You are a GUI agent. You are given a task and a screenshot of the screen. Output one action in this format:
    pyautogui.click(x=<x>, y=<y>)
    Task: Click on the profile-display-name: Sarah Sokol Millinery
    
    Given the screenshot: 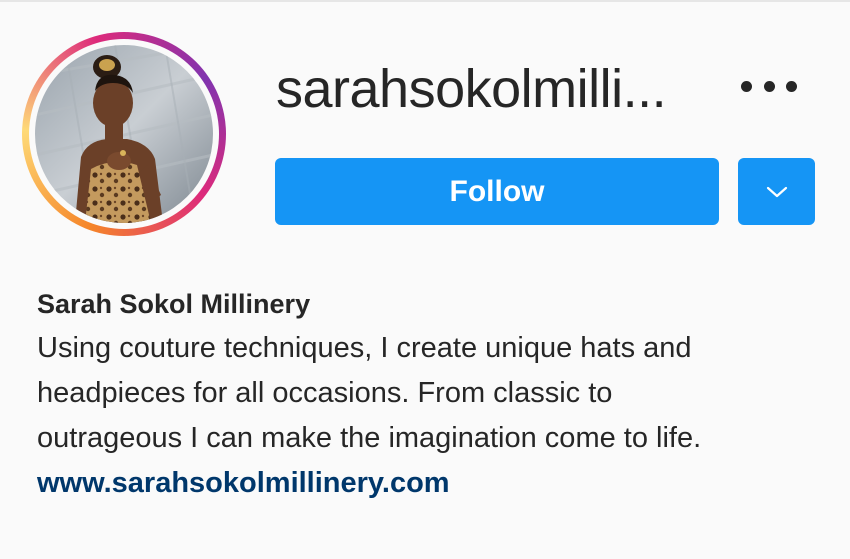 What is the action you would take?
    pyautogui.click(x=174, y=304)
    